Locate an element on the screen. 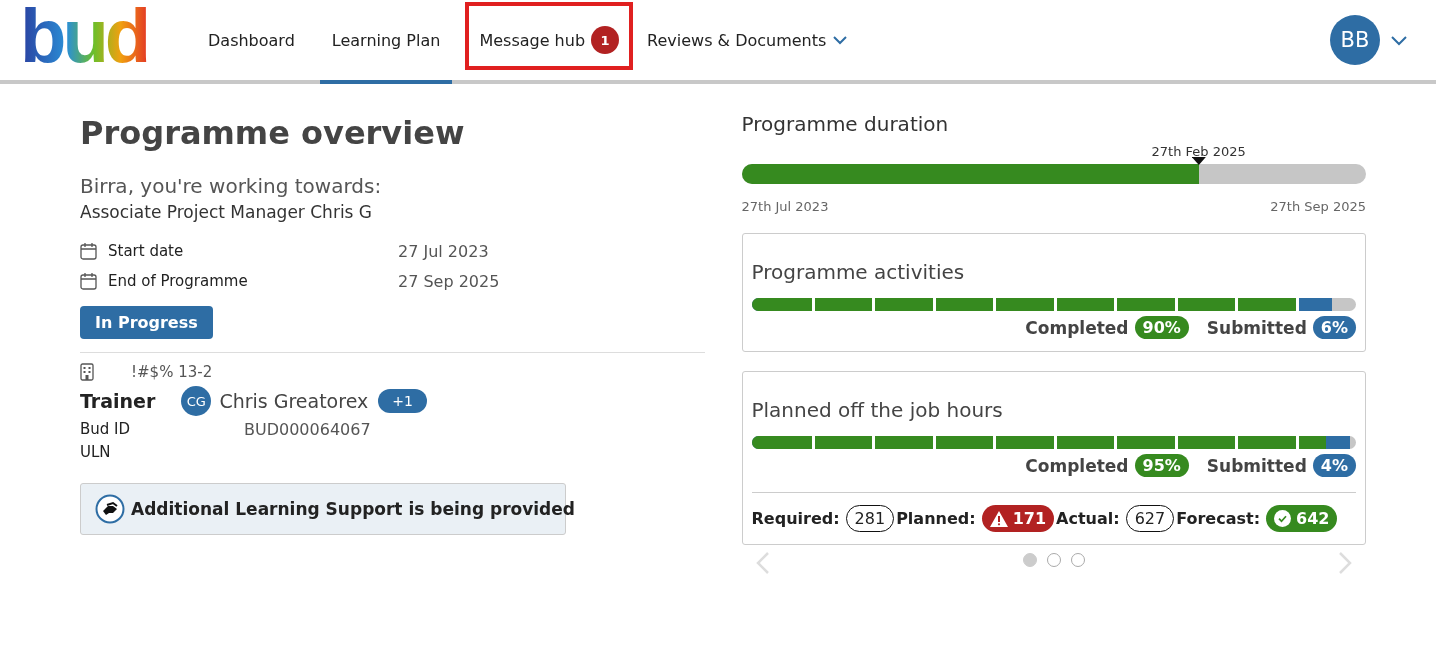 The height and width of the screenshot is (655, 1436). warning-icon is located at coordinates (998, 518).